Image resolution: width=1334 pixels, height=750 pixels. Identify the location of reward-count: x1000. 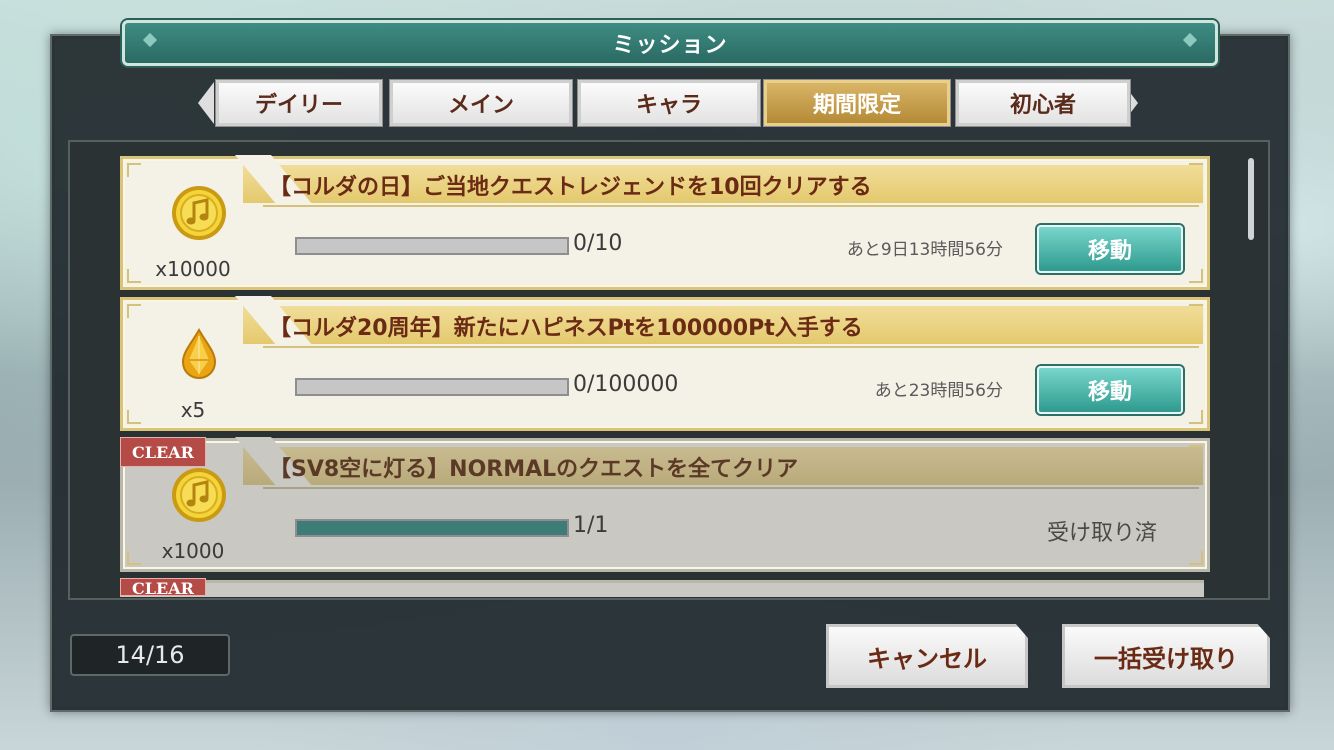
(193, 551).